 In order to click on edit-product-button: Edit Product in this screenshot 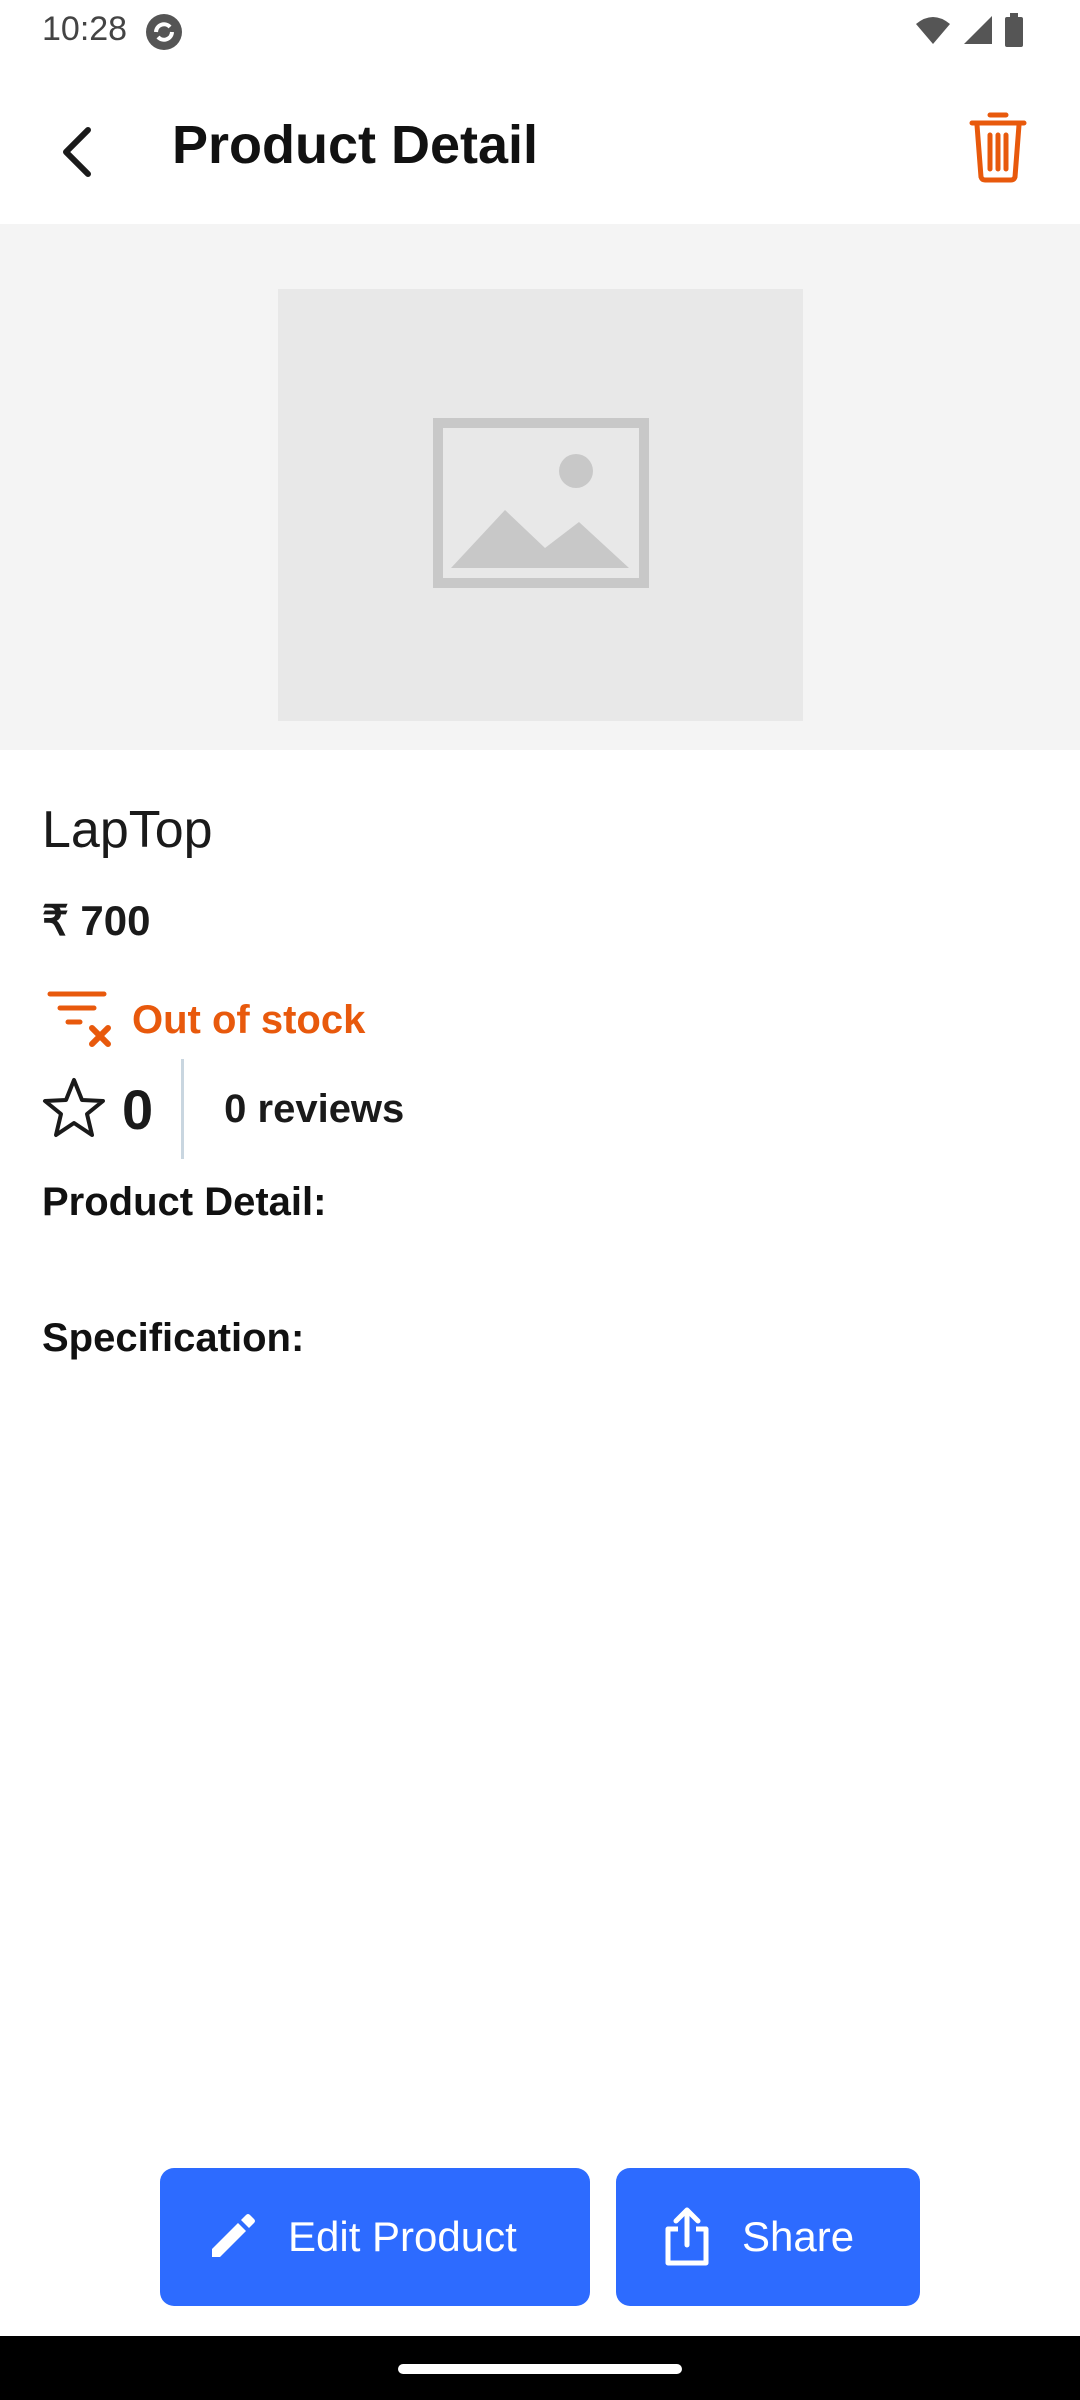, I will do `click(375, 2237)`.